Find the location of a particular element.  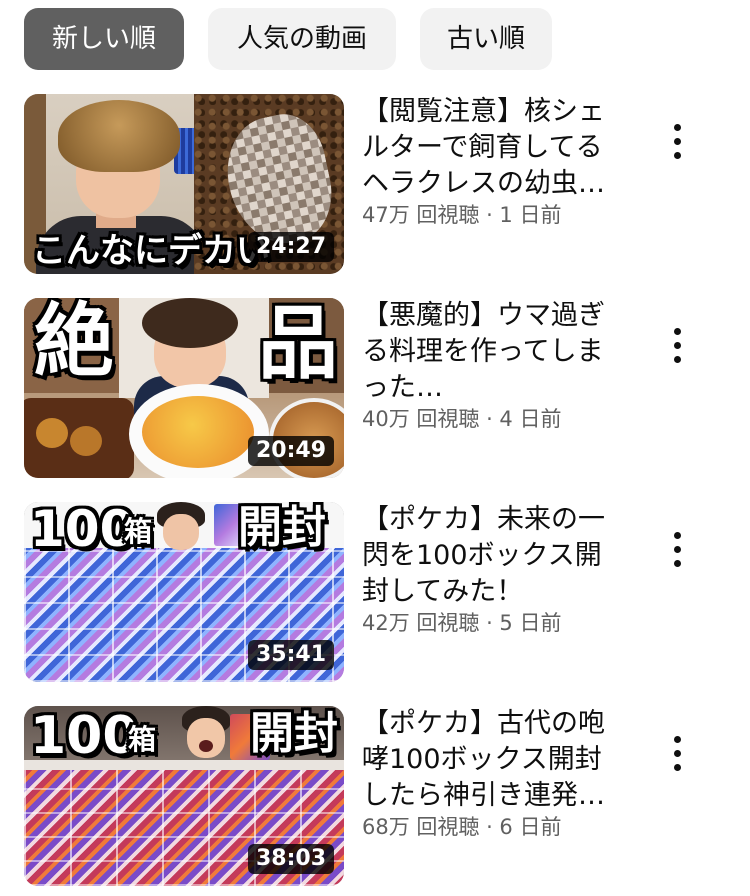

filter-chip-newest: 新しい順 is located at coordinates (104, 39).